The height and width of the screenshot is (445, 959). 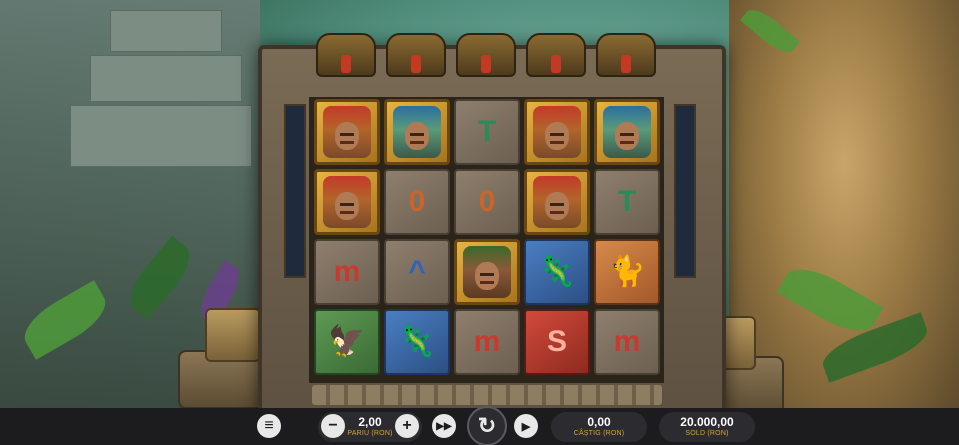 I want to click on green-eagle-tile-symbol: 🦅, so click(x=347, y=341).